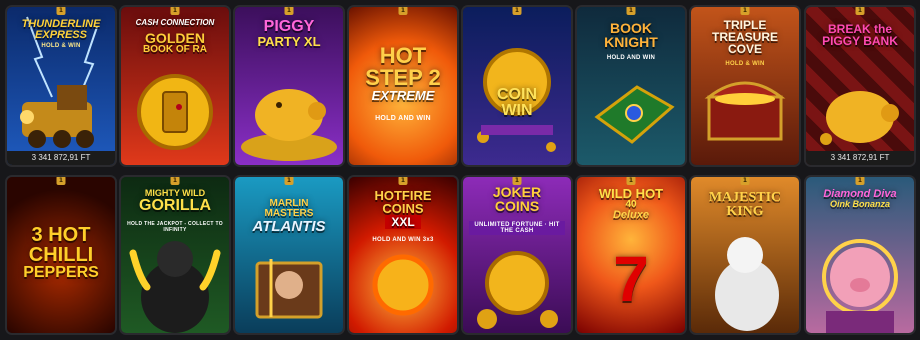 The width and height of the screenshot is (920, 340). What do you see at coordinates (860, 255) in the screenshot?
I see `game-tile-diamond-diva-oink-bonanza: 1 Diamond Diva Oink Bonanza` at bounding box center [860, 255].